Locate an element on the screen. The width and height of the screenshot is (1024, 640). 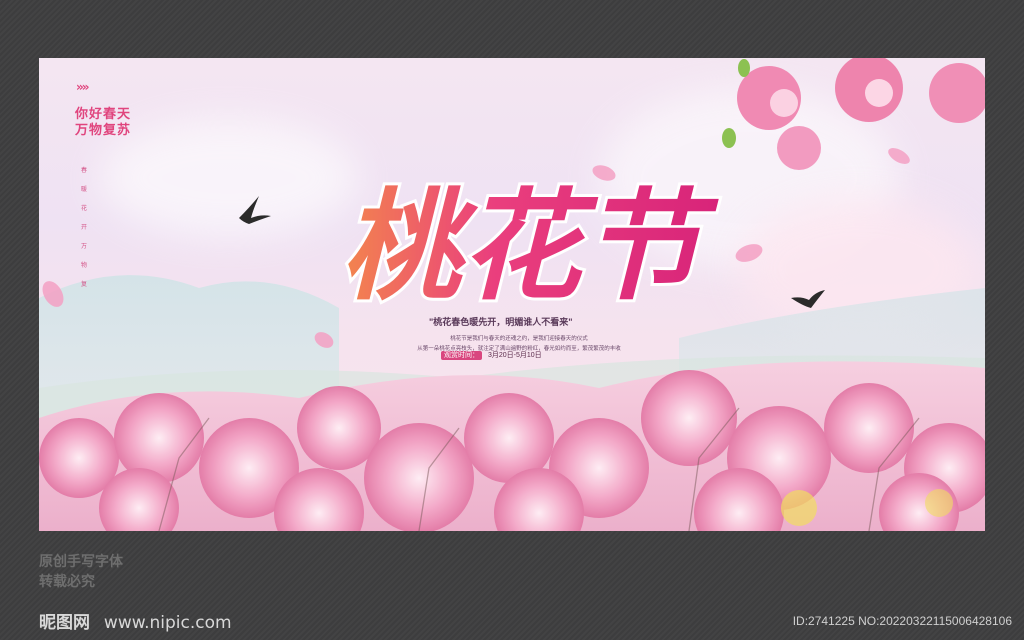
site-watermark: 昵图网 www.nipic.com is located at coordinates (135, 620).